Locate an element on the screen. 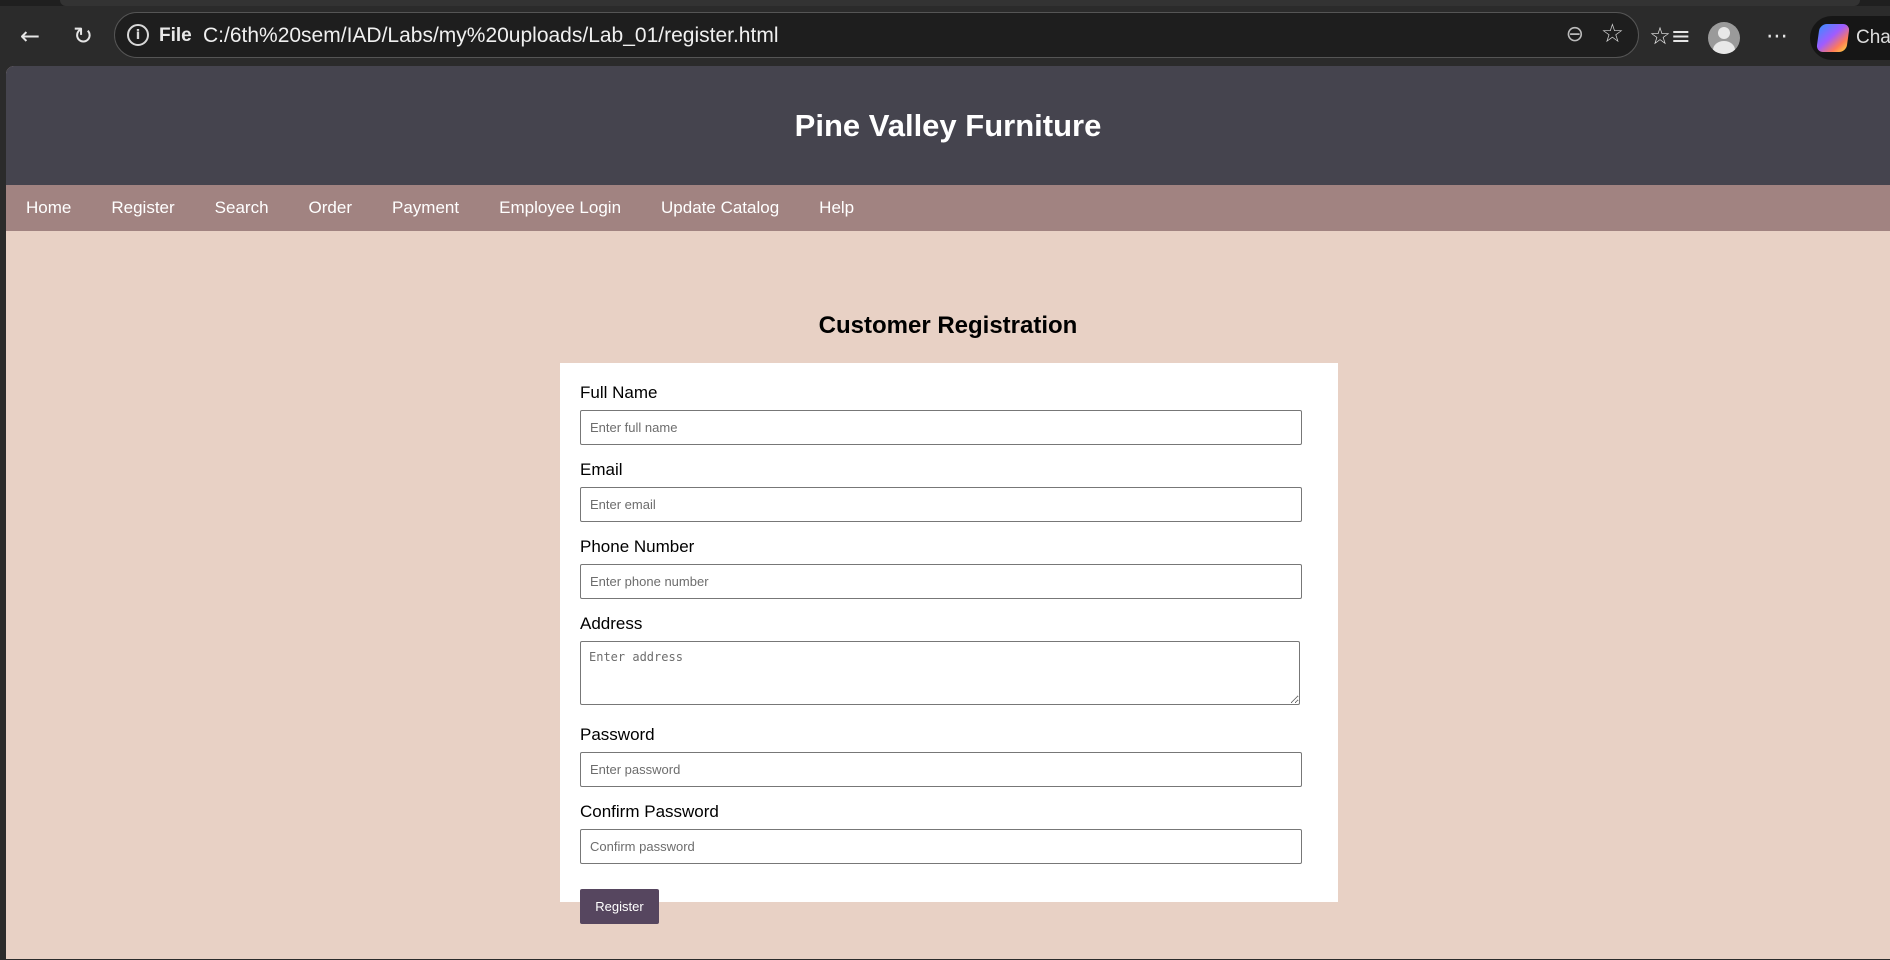  register-button: Register is located at coordinates (619, 906).